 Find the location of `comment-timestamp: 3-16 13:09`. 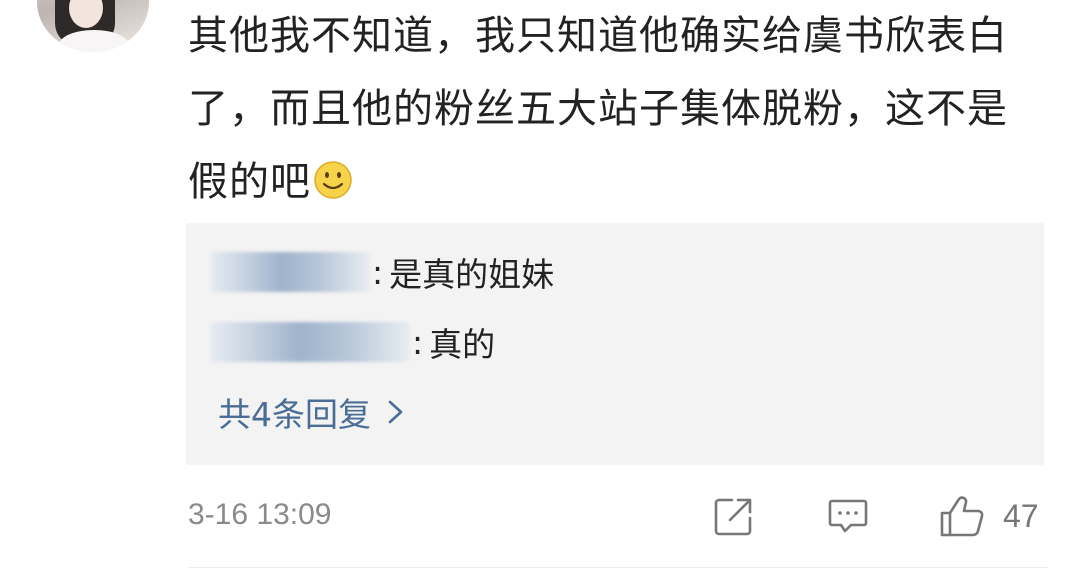

comment-timestamp: 3-16 13:09 is located at coordinates (260, 514).